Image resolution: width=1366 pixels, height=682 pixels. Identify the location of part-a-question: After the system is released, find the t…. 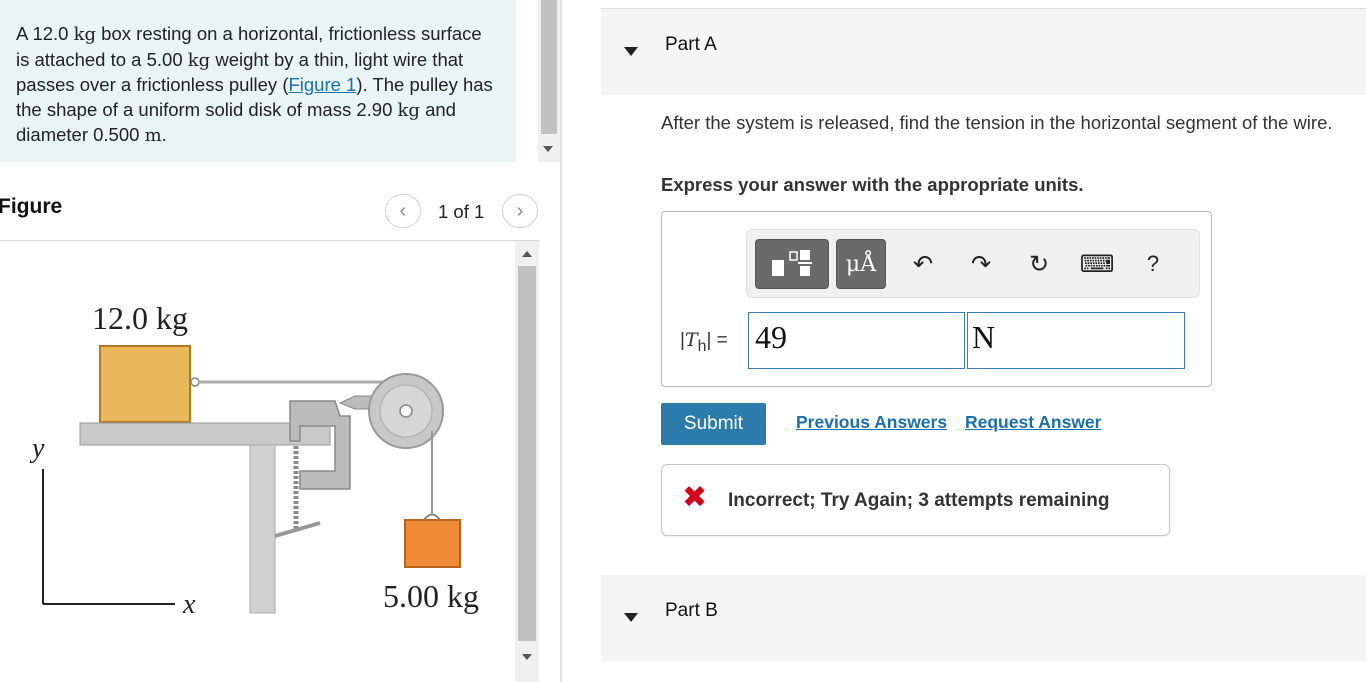
(997, 122).